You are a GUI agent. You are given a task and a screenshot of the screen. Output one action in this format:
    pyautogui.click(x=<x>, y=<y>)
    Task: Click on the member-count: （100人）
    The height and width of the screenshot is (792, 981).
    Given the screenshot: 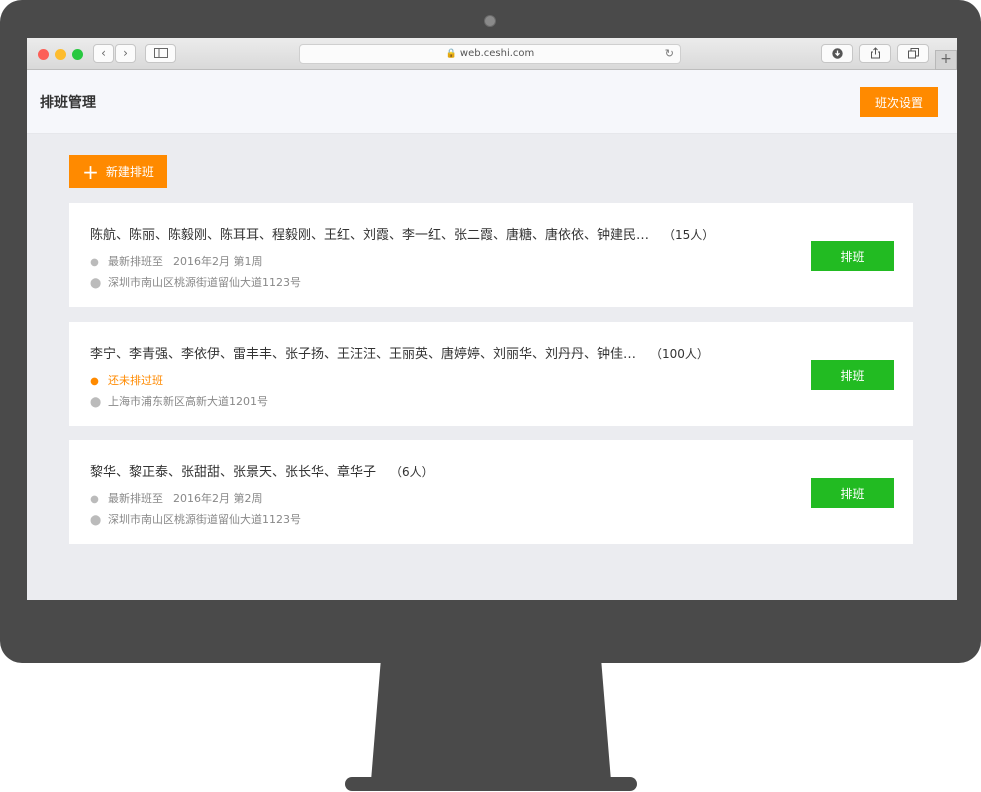 What is the action you would take?
    pyautogui.click(x=679, y=354)
    